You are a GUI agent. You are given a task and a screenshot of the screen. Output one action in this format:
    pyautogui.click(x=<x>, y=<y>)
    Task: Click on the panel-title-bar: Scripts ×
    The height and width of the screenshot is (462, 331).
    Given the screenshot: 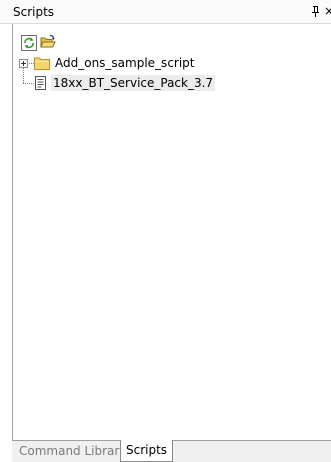 What is the action you would take?
    pyautogui.click(x=165, y=12)
    